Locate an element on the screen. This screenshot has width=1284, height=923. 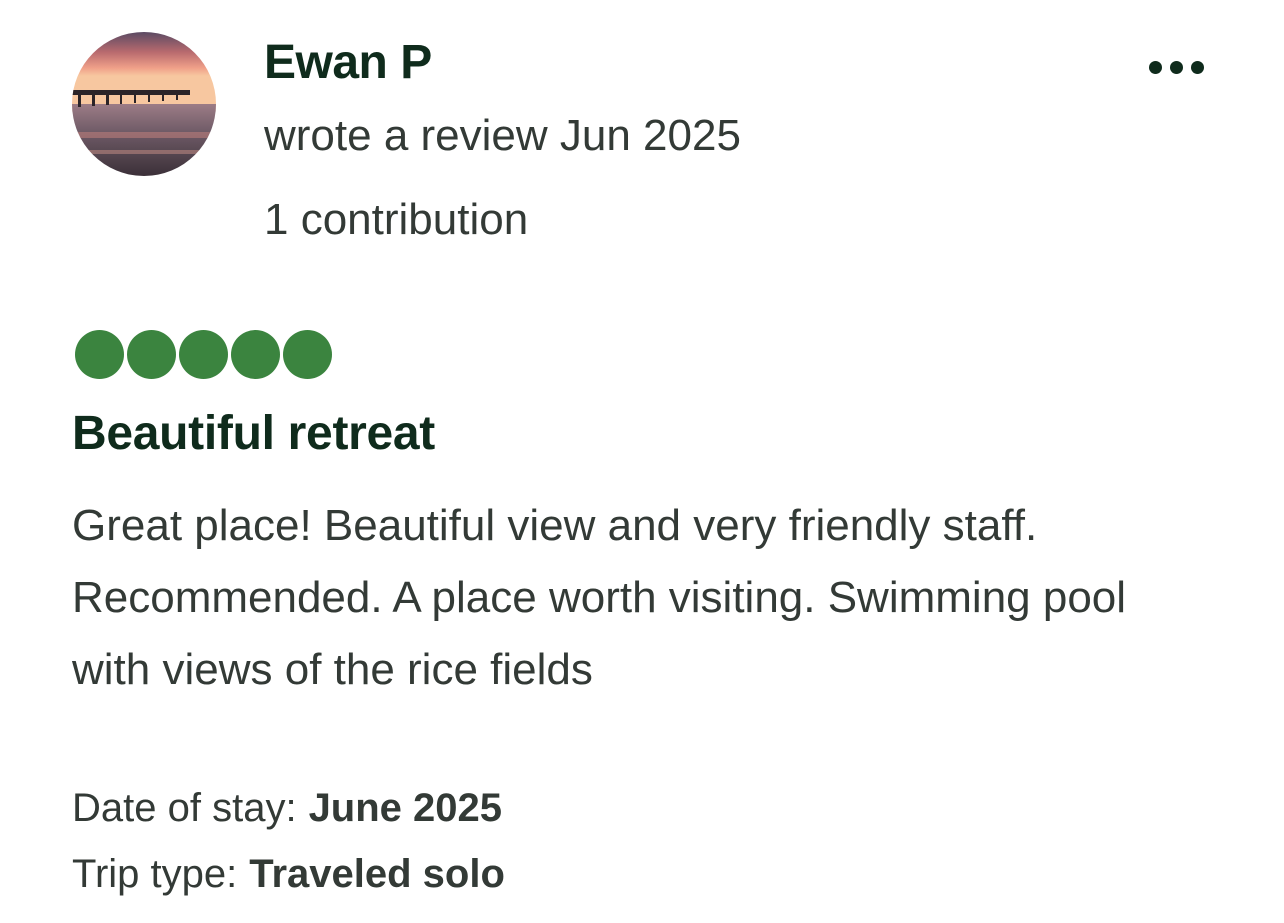
trip-type-value: Traveled solo is located at coordinates (377, 874).